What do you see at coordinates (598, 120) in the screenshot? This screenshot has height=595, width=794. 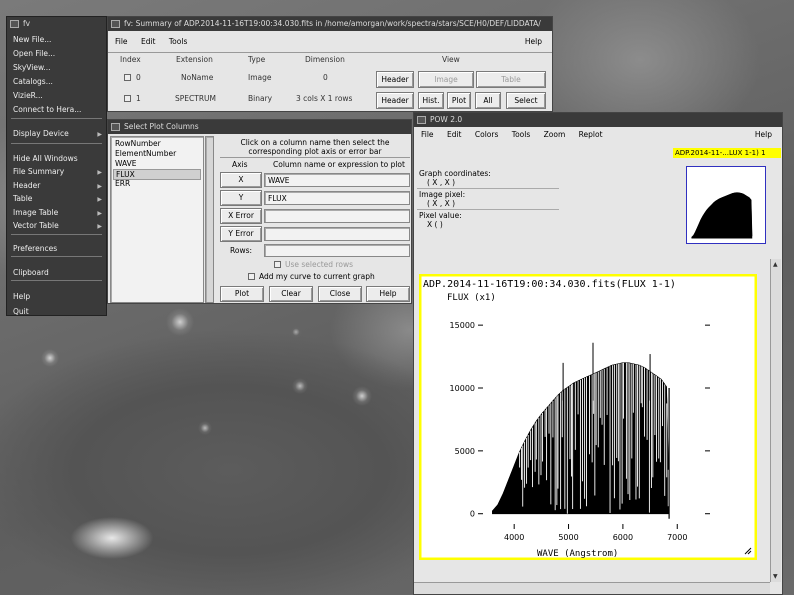 I see `pow-titlebar: POW 2.0` at bounding box center [598, 120].